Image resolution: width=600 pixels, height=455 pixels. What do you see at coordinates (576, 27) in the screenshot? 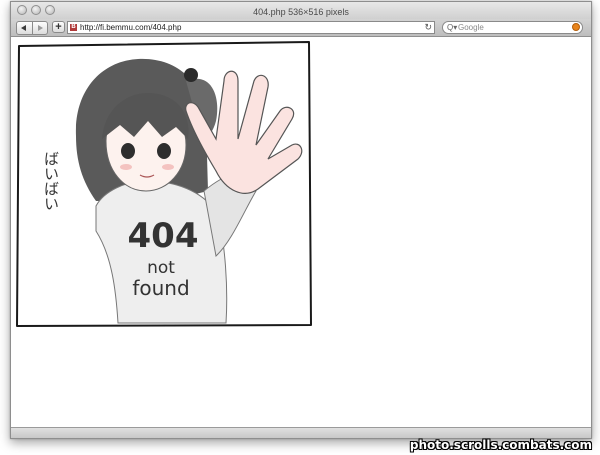
I see `snapback-icon` at bounding box center [576, 27].